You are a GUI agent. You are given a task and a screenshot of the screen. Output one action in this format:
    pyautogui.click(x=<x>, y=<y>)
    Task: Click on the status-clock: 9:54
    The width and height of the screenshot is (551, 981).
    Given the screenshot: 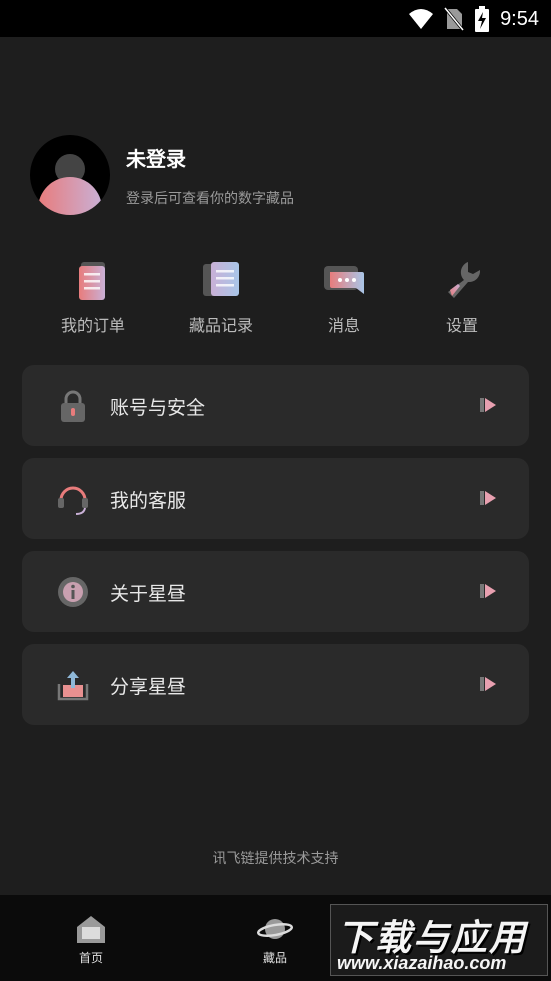 What is the action you would take?
    pyautogui.click(x=519, y=18)
    